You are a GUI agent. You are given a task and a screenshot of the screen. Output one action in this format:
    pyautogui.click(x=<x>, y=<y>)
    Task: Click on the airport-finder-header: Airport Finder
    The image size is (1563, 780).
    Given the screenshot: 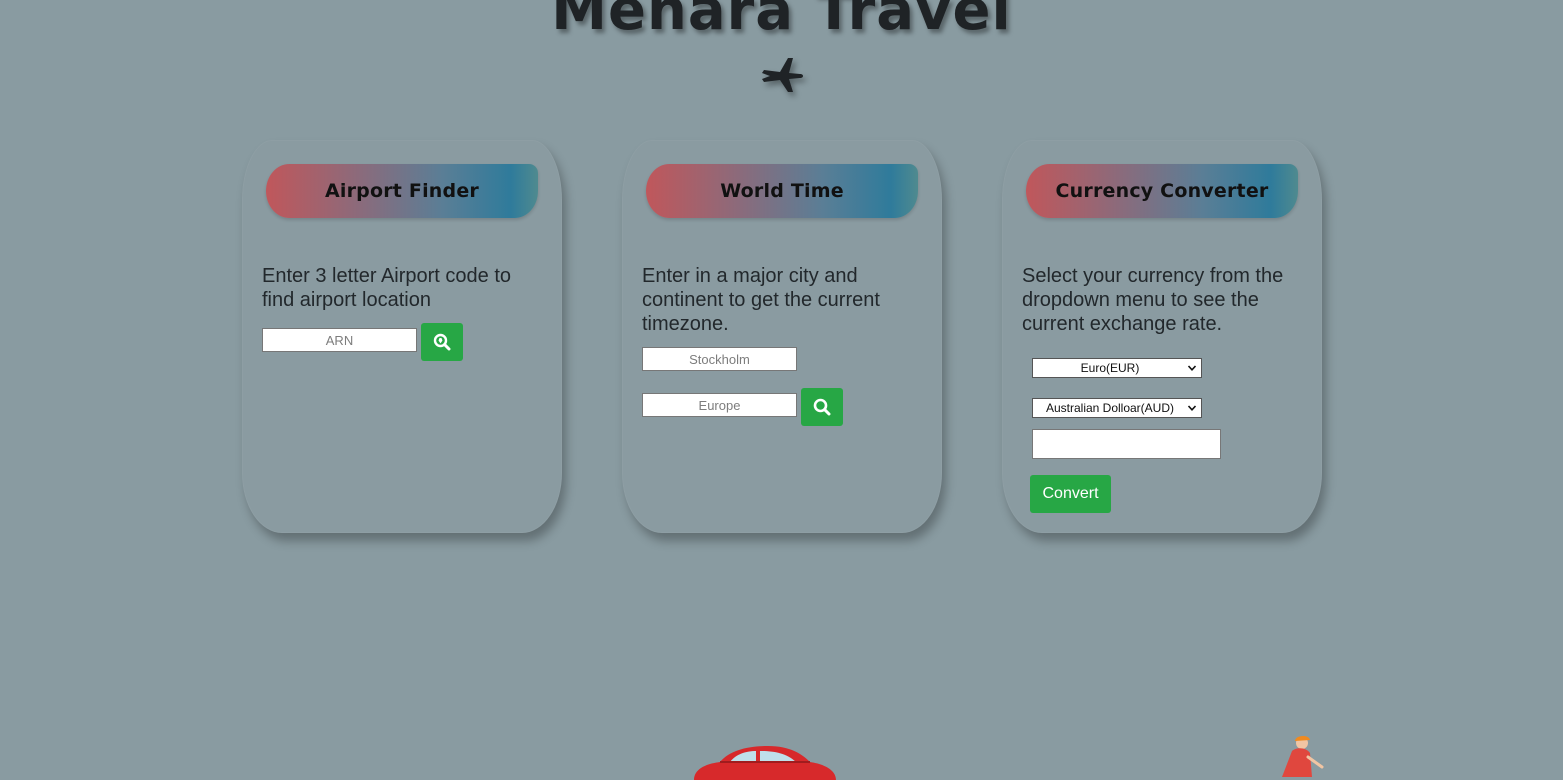 What is the action you would take?
    pyautogui.click(x=402, y=191)
    